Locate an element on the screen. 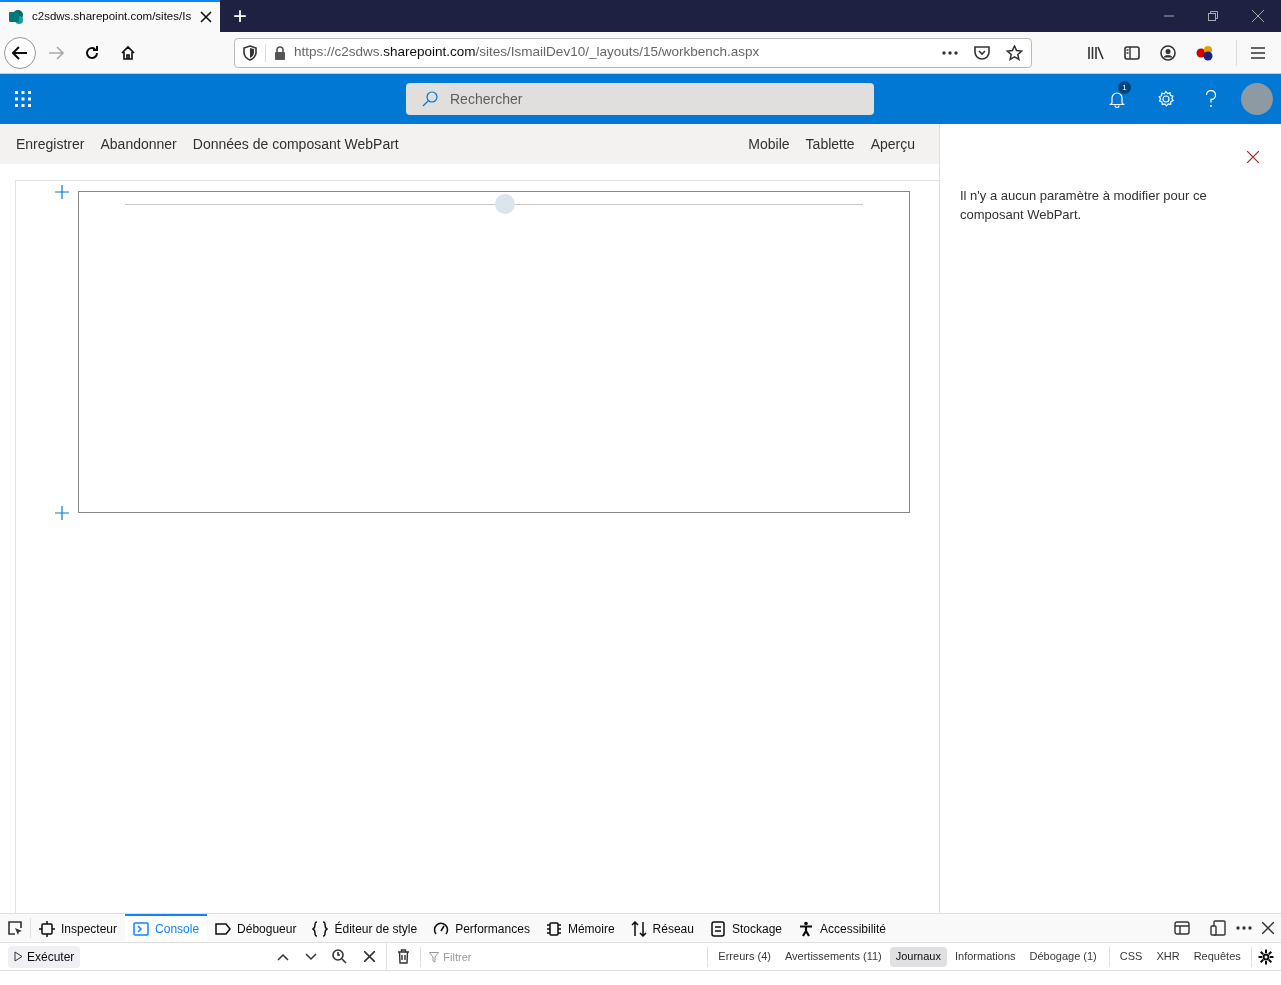 This screenshot has height=985, width=1281. devtools-tab: Performances is located at coordinates (481, 928).